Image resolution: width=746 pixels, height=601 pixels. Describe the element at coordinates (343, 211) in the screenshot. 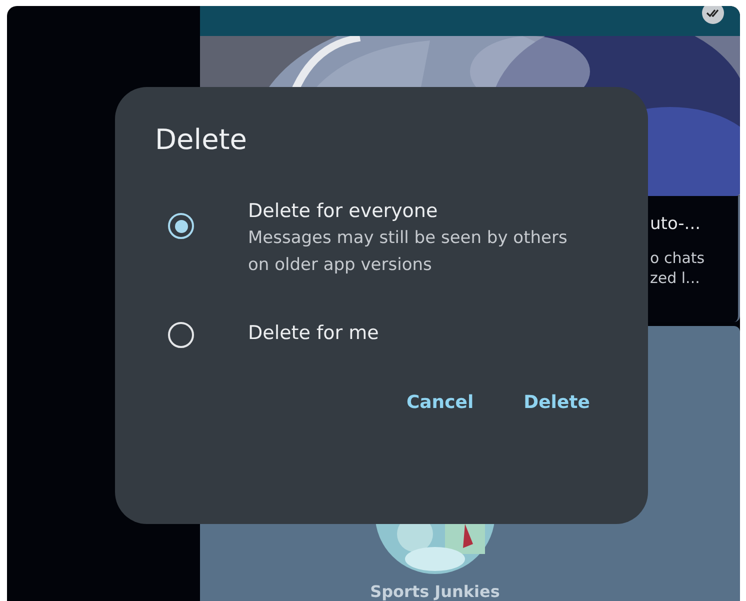

I see `option-label: Delete for everyone` at that location.